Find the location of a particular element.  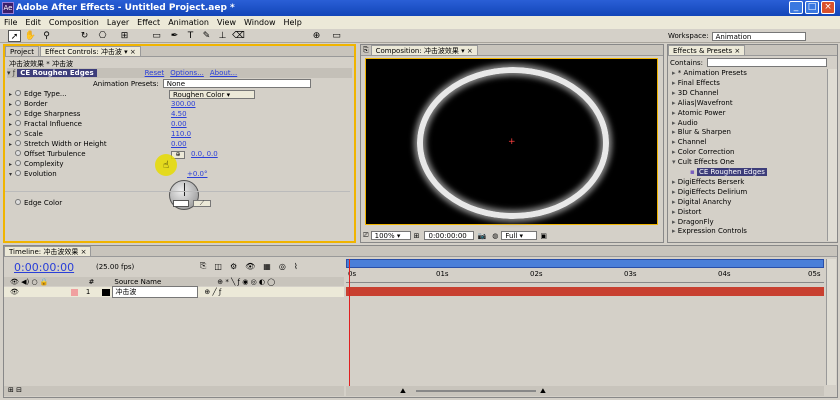

fractal-influence-value: 0.00 is located at coordinates (179, 125).